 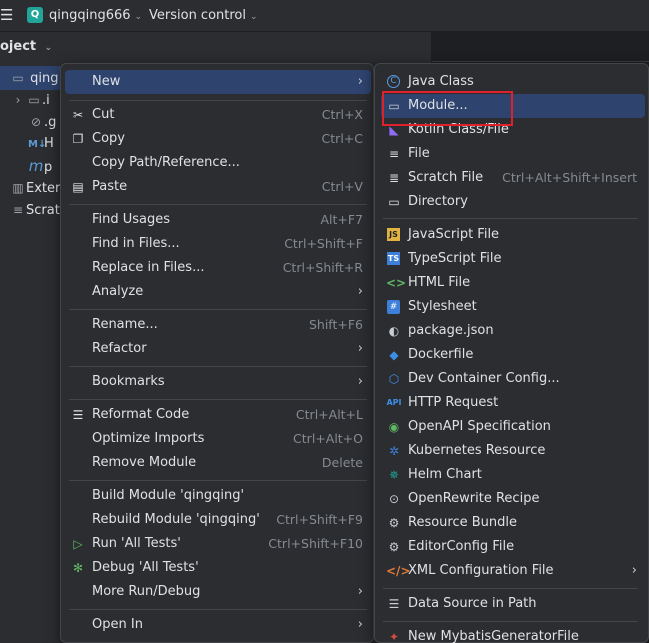 What do you see at coordinates (110, 186) in the screenshot?
I see `menu-item-label: Paste` at bounding box center [110, 186].